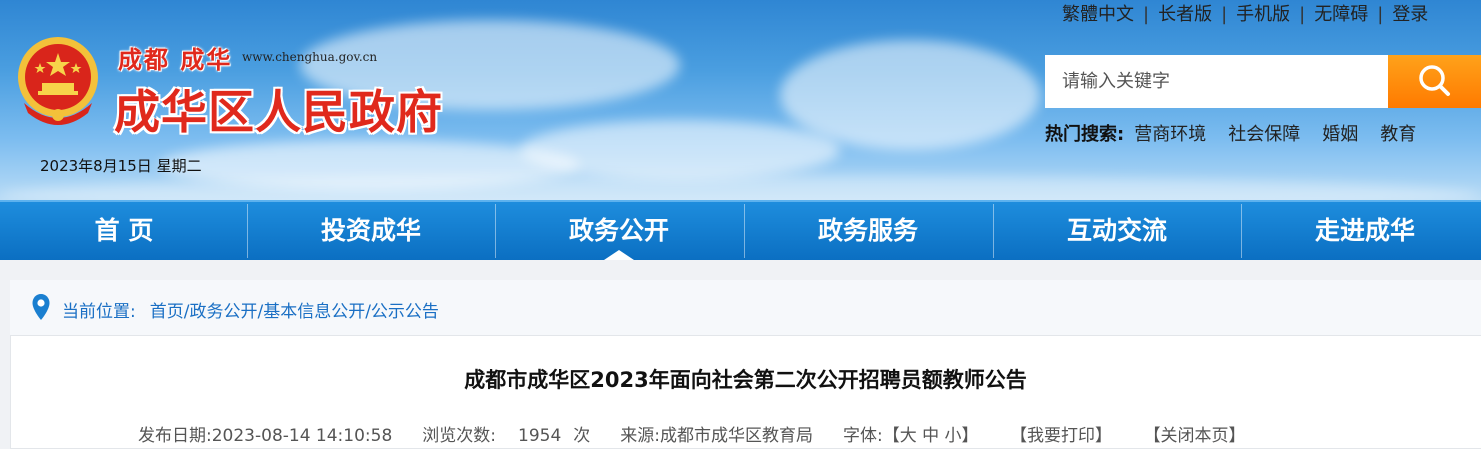 This screenshot has width=1481, height=449. Describe the element at coordinates (540, 436) in the screenshot. I see `views-count: 1954` at that location.